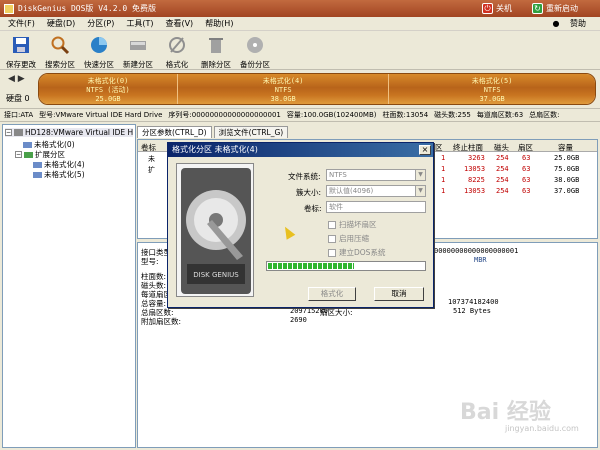 This screenshot has height=450, width=600. I want to click on create-dos-checkbox: 建立DOS系统, so click(356, 252).